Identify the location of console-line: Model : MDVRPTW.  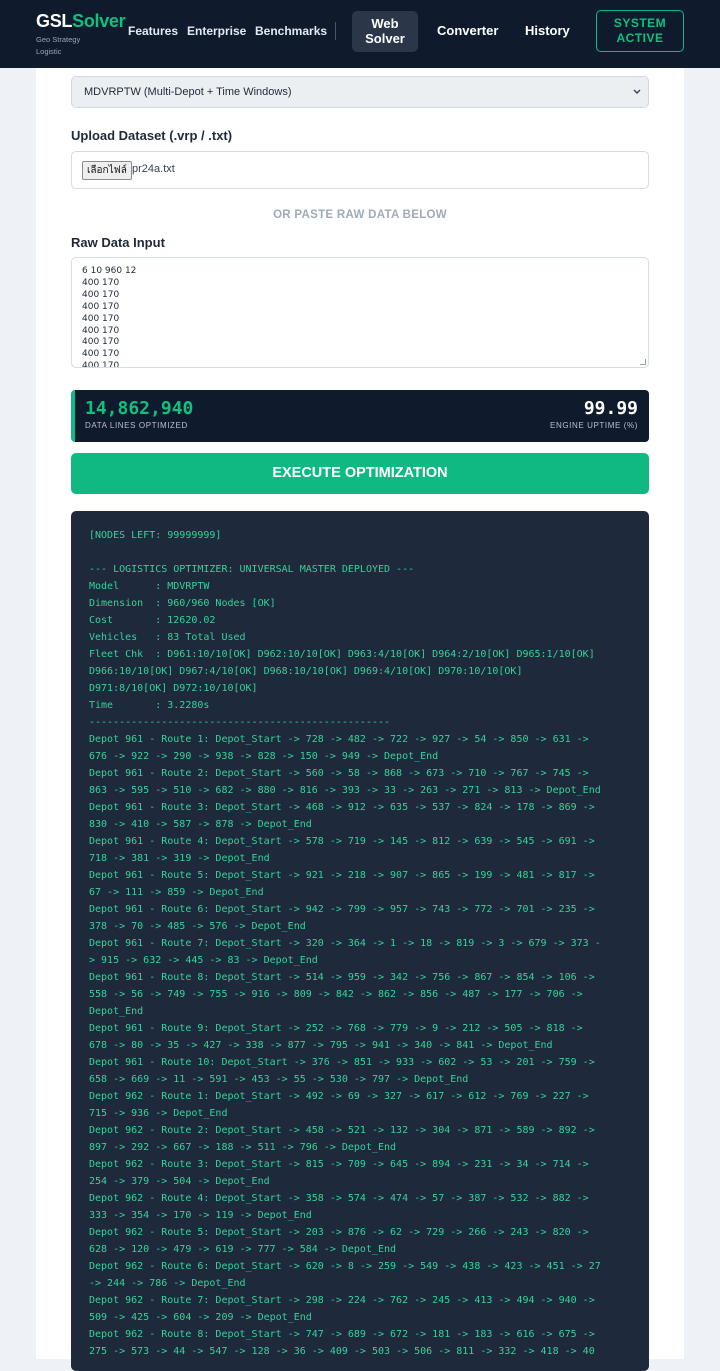
(149, 586).